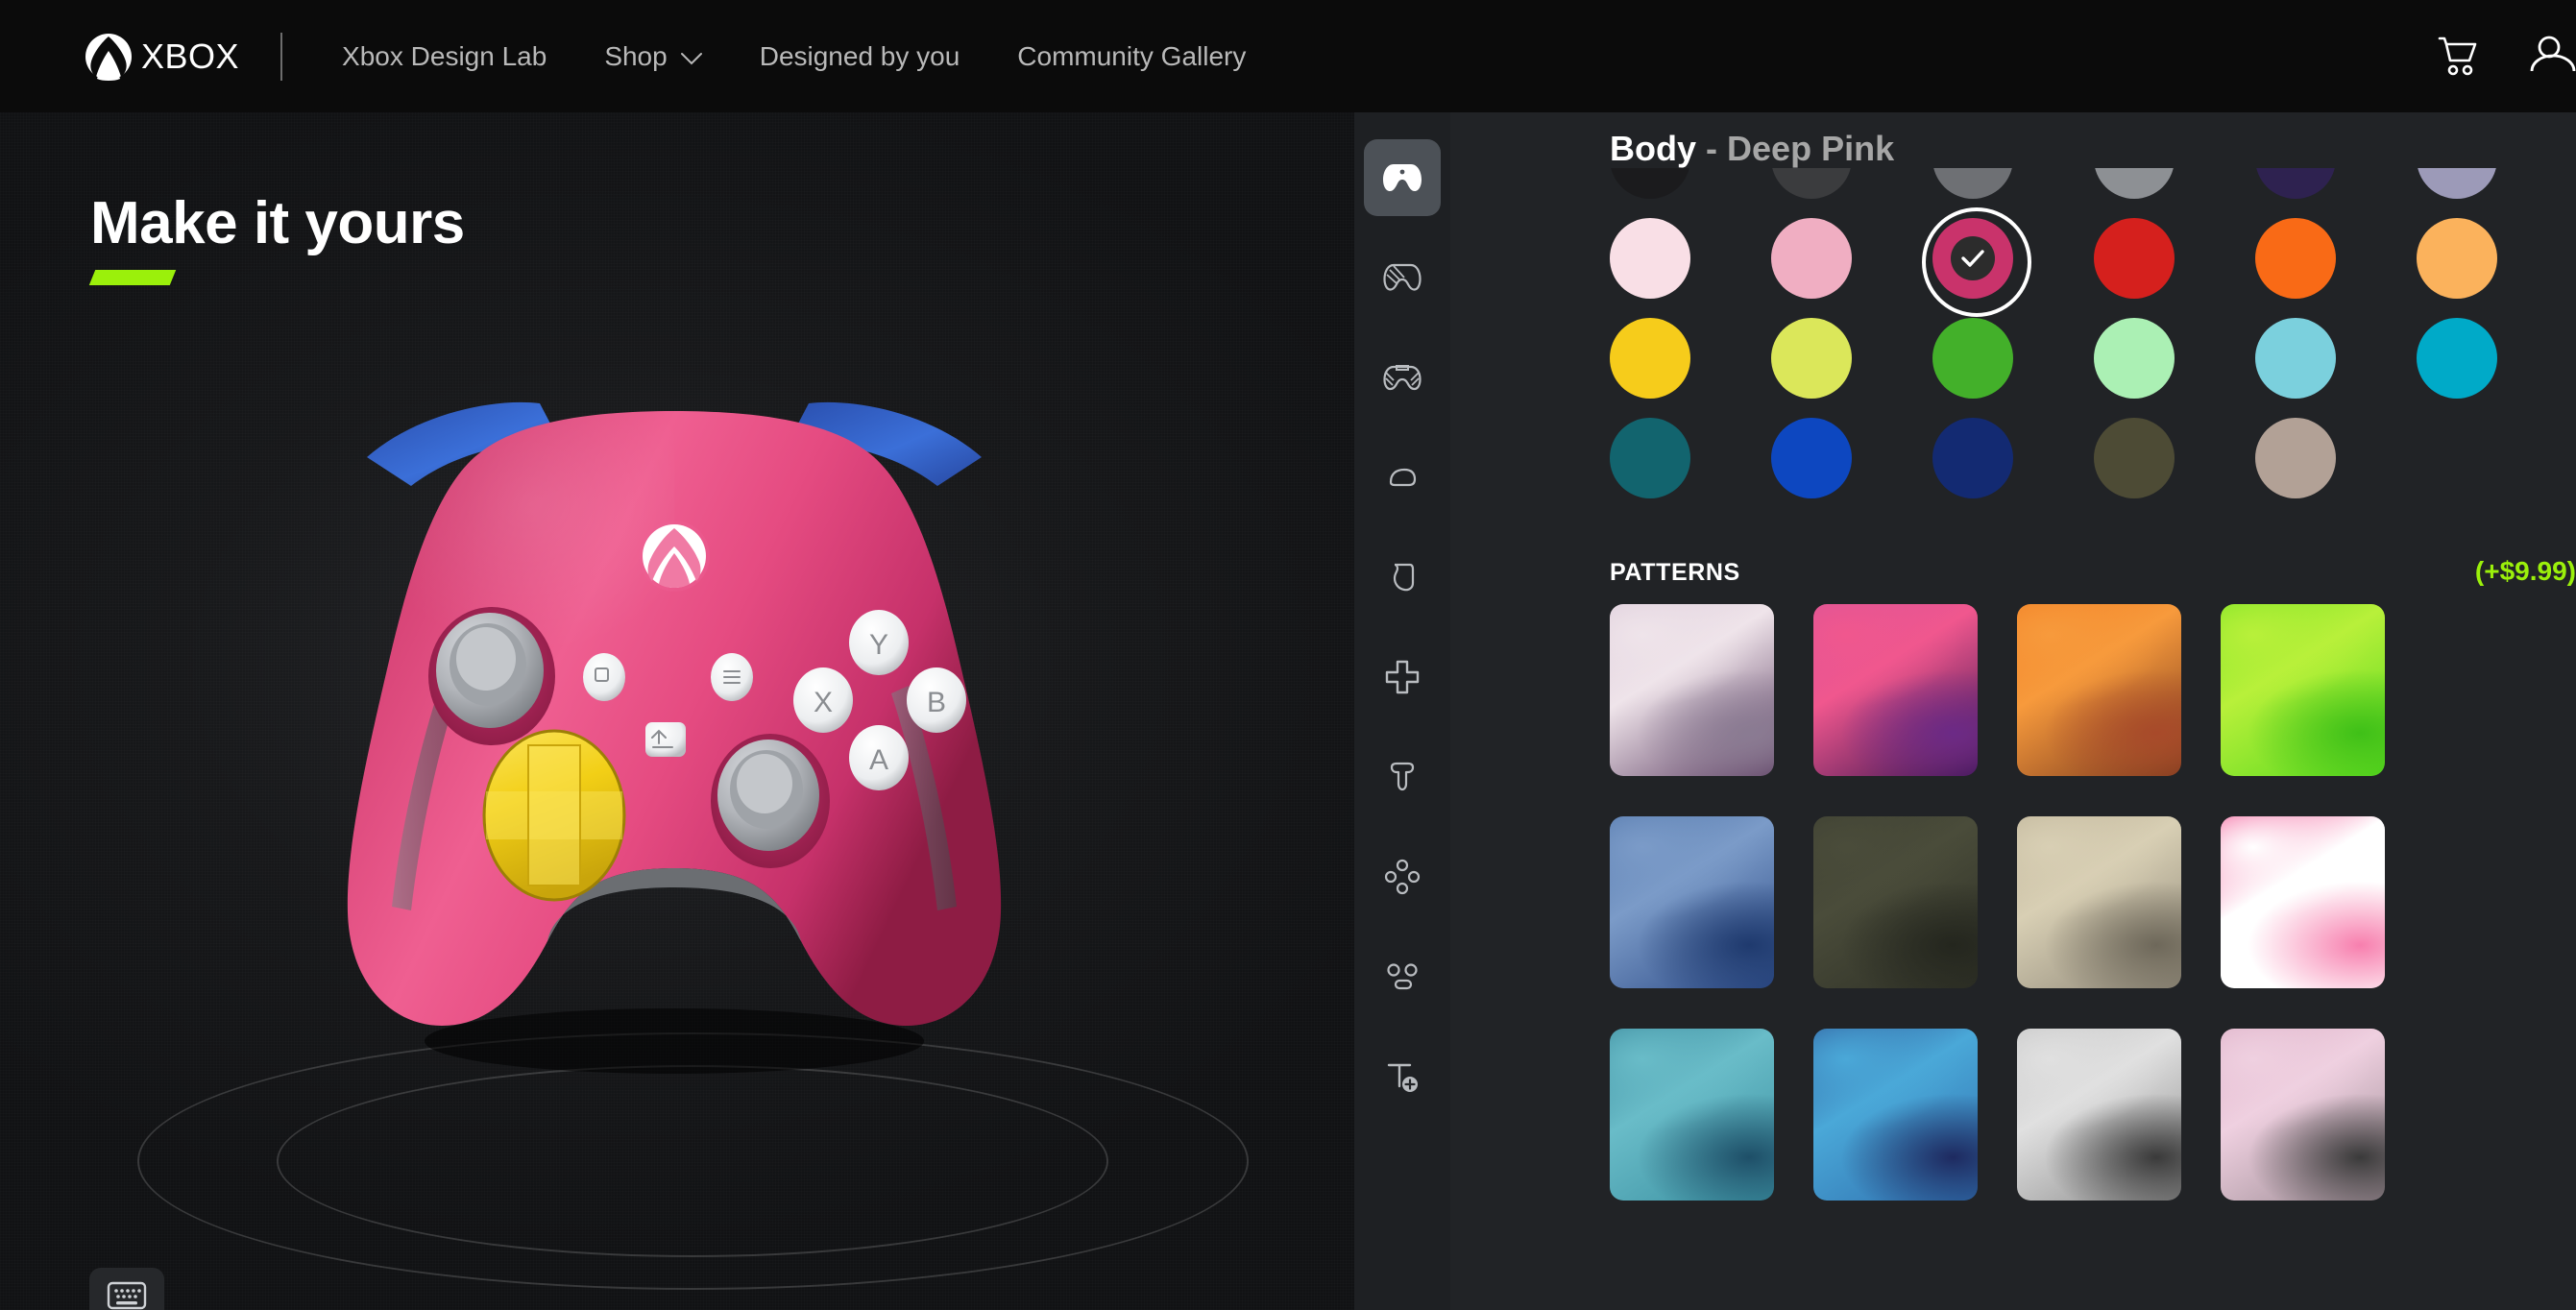  I want to click on color-swatch-deep-pink, so click(1977, 262).